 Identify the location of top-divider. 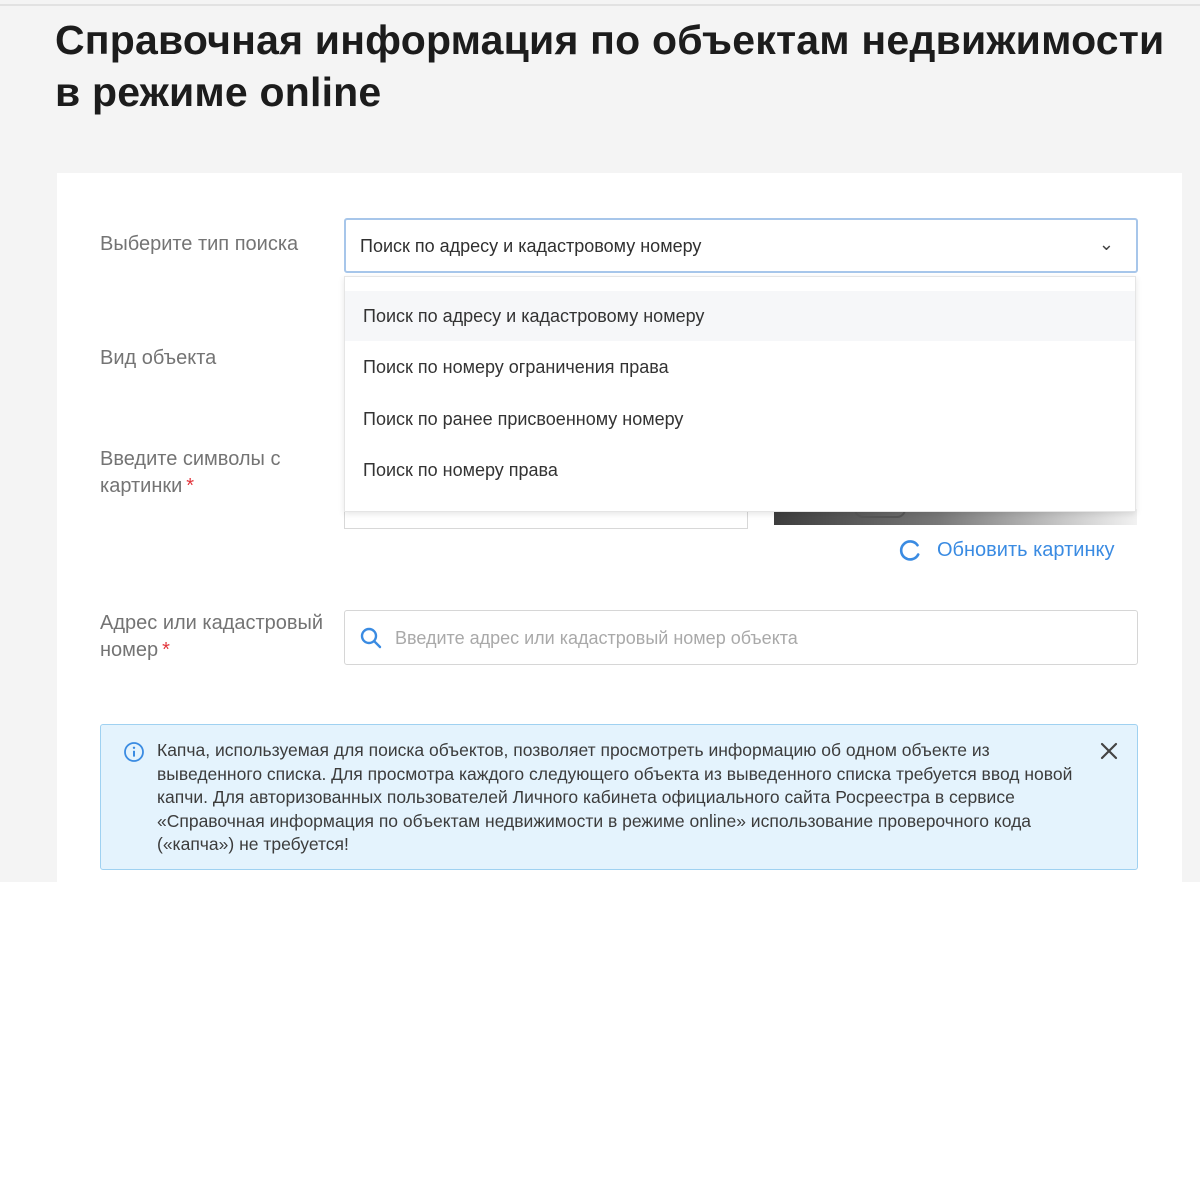
(600, 5).